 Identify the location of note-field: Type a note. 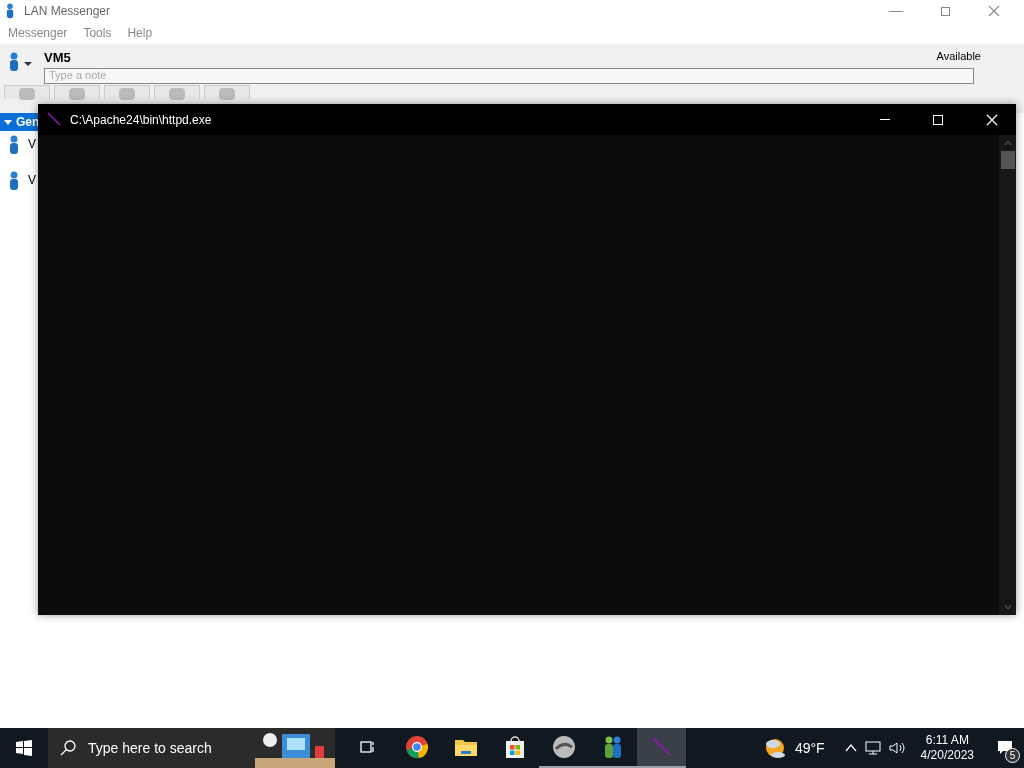
(509, 75).